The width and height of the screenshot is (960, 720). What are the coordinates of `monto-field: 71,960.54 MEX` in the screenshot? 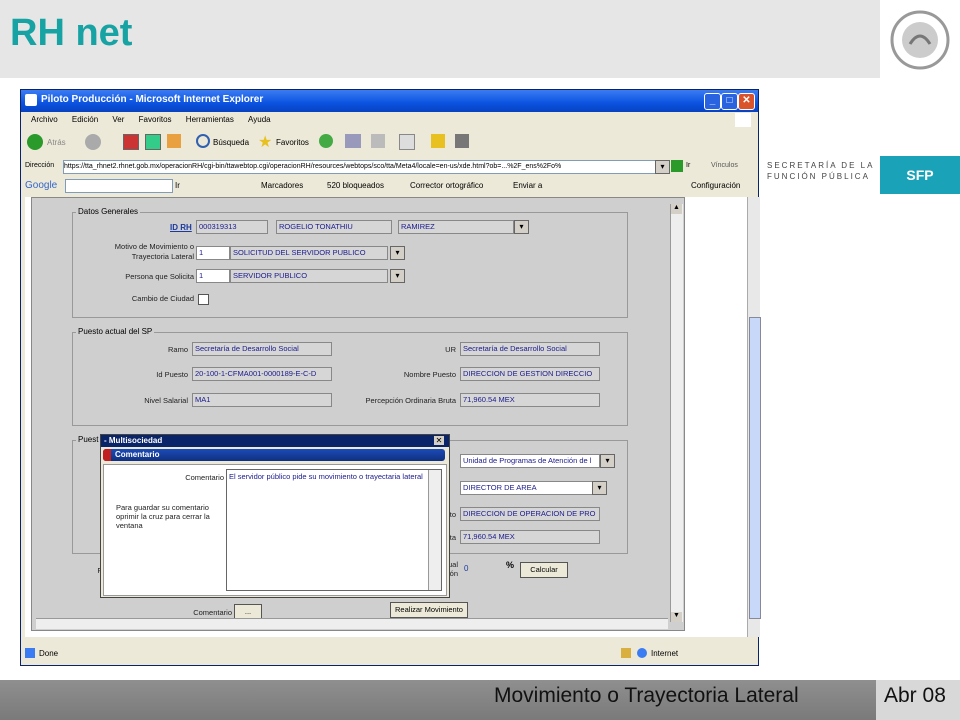 It's located at (530, 537).